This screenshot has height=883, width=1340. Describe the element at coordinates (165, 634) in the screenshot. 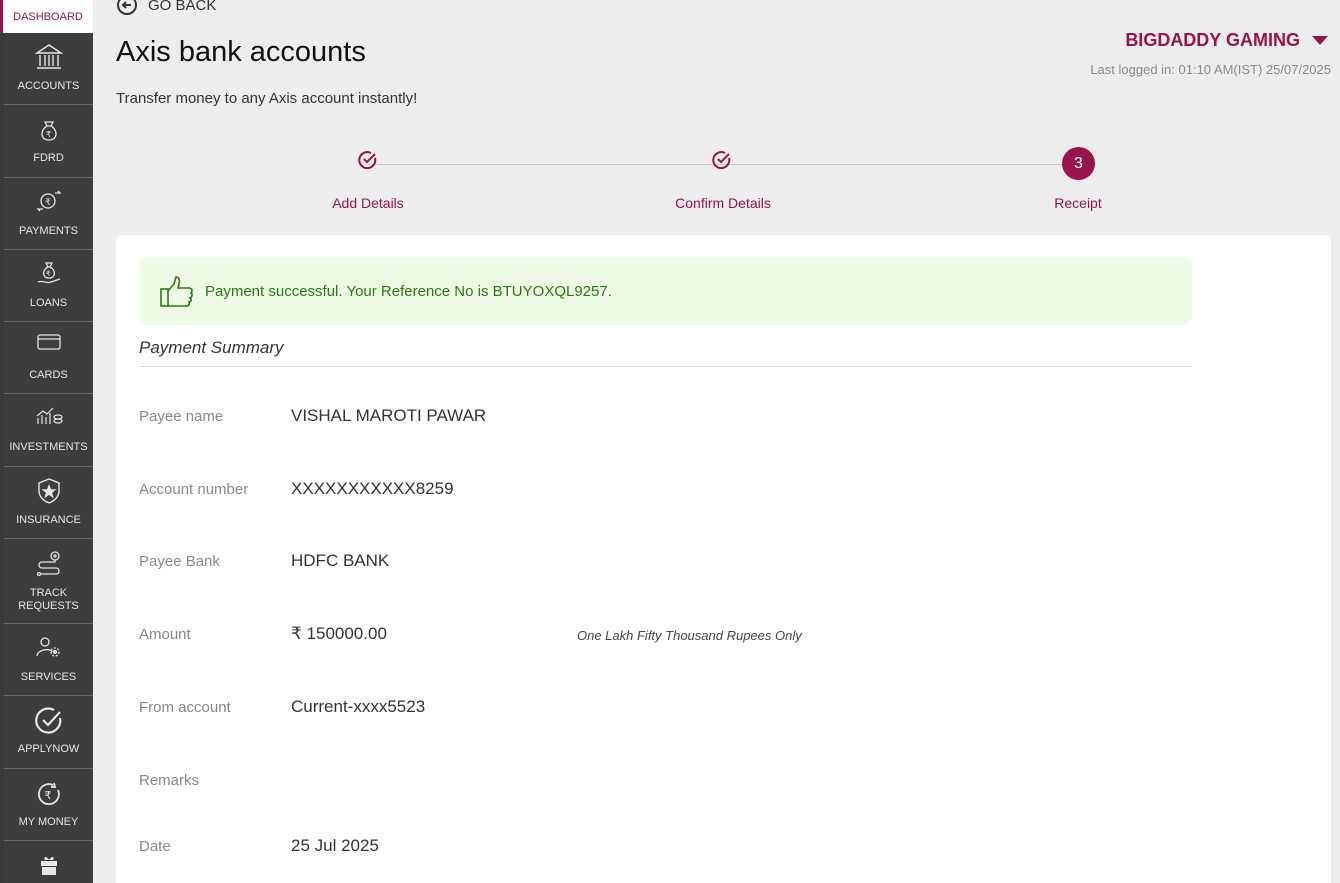

I see `amount-label: Amount` at that location.